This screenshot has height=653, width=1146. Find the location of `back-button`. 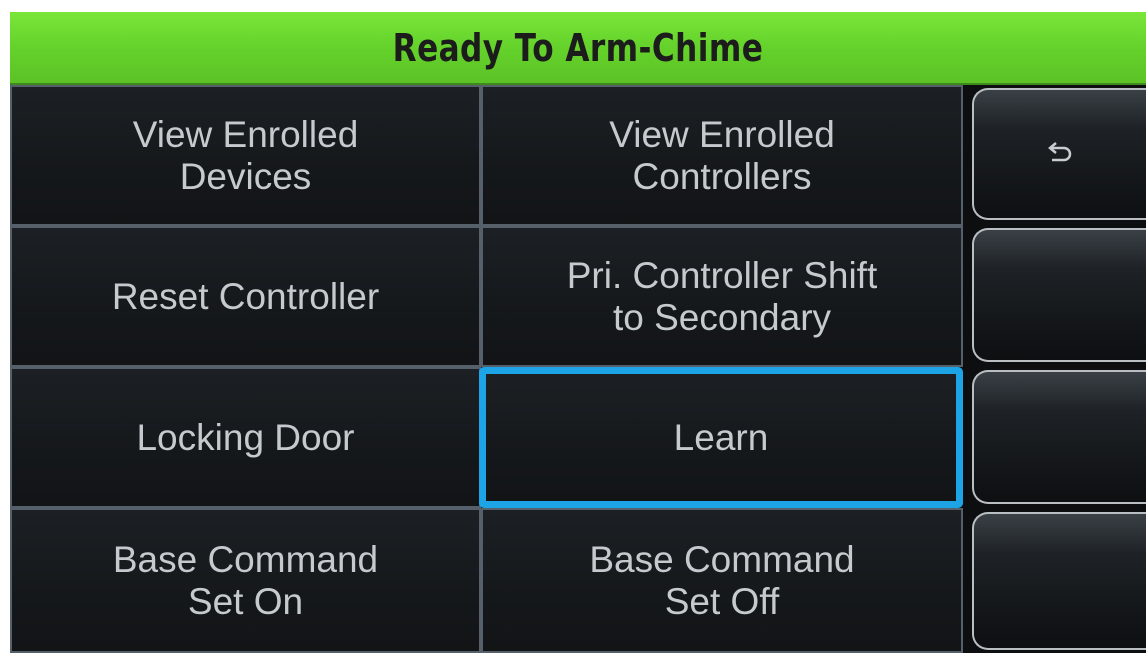

back-button is located at coordinates (1059, 154).